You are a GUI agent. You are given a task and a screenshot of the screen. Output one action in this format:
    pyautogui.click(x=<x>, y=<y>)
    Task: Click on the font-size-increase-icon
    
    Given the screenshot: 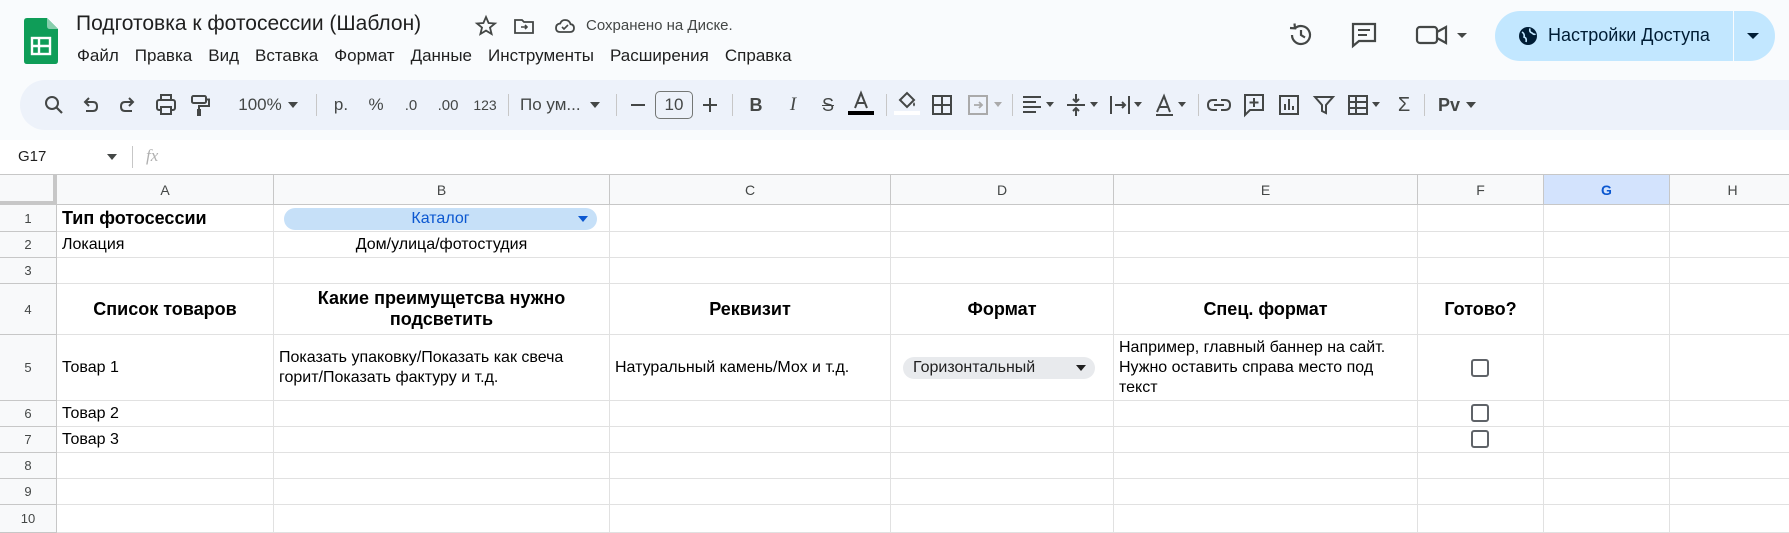 What is the action you would take?
    pyautogui.click(x=710, y=105)
    